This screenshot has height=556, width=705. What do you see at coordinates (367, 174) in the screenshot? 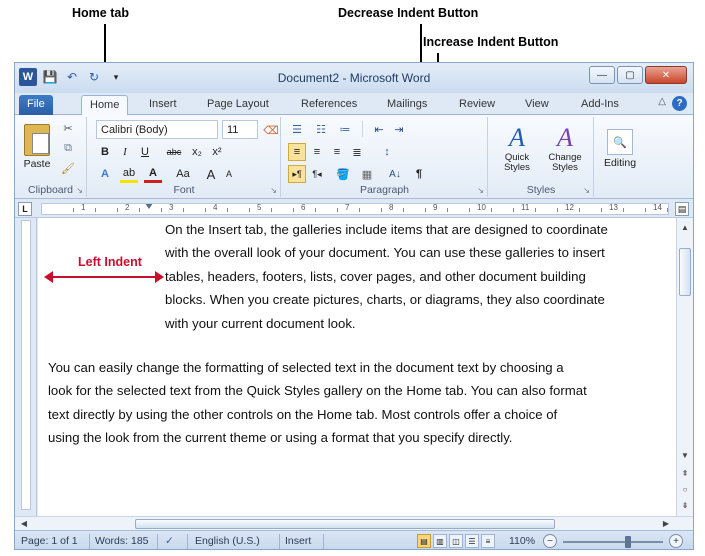
I see `borders-icon: ▦` at bounding box center [367, 174].